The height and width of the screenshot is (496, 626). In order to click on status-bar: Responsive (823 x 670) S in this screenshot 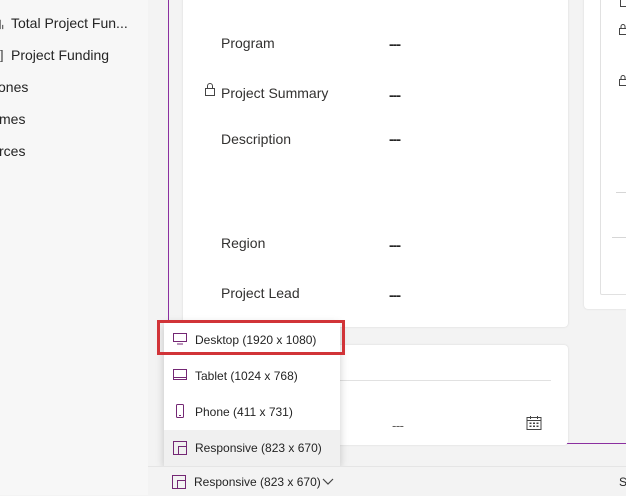, I will do `click(387, 481)`.